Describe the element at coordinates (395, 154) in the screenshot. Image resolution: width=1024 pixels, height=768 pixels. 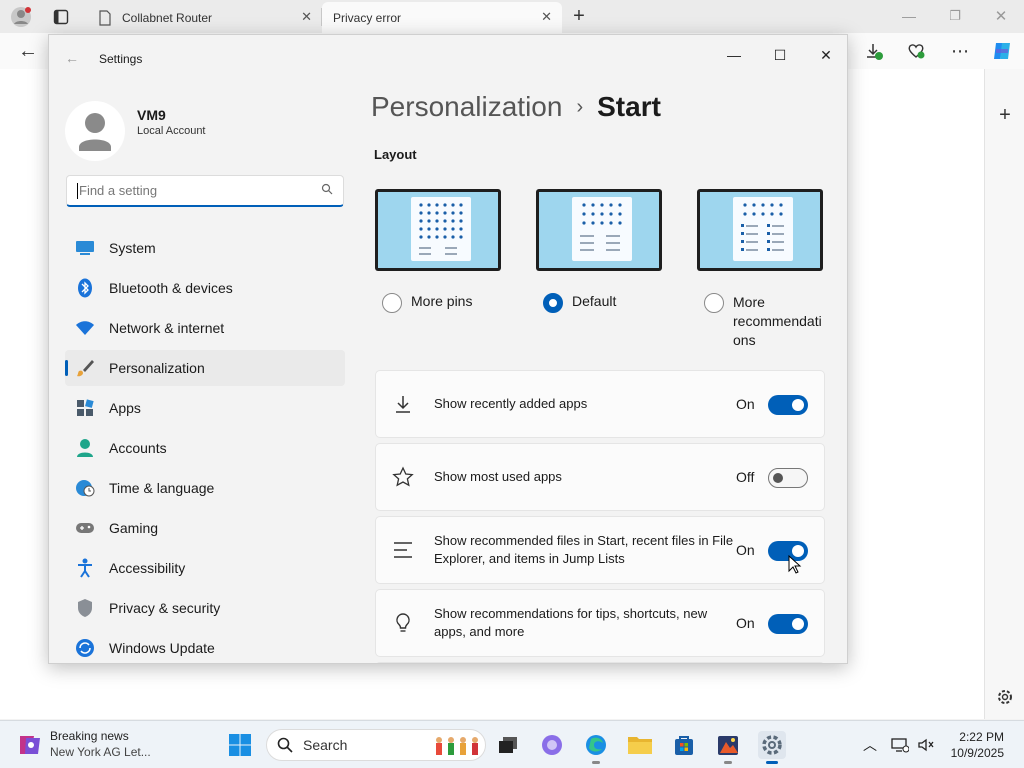
I see `layout-heading: Layout` at that location.